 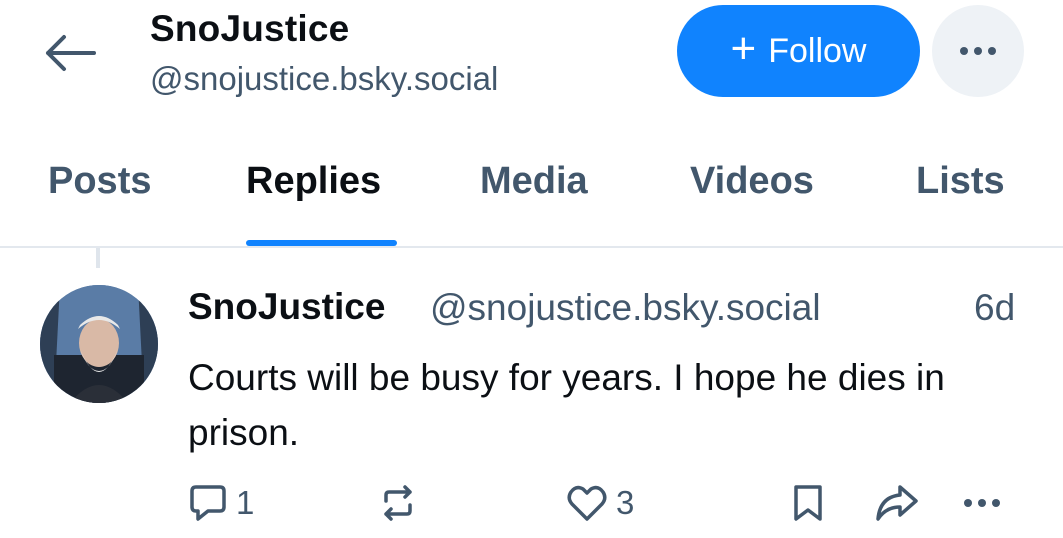 I want to click on tab-media: Media, so click(x=534, y=181).